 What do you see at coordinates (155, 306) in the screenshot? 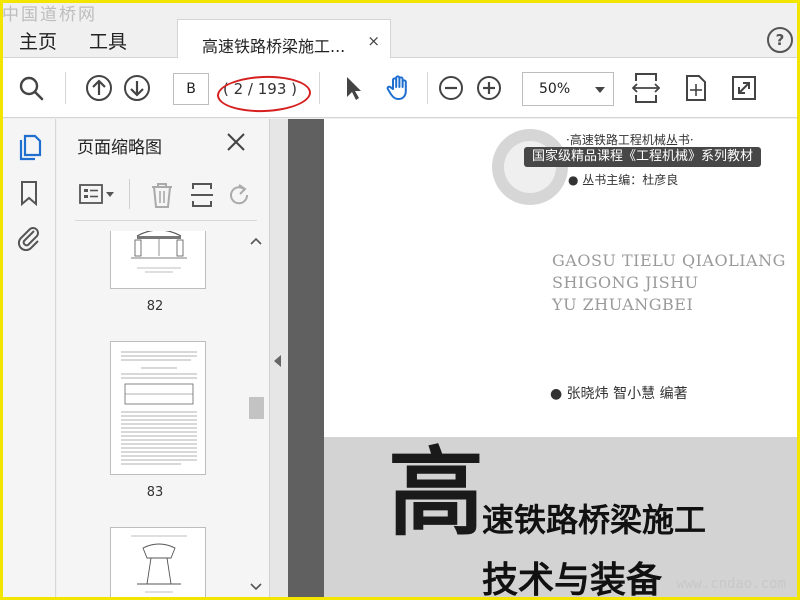
I see `thumbnail-label: 82` at bounding box center [155, 306].